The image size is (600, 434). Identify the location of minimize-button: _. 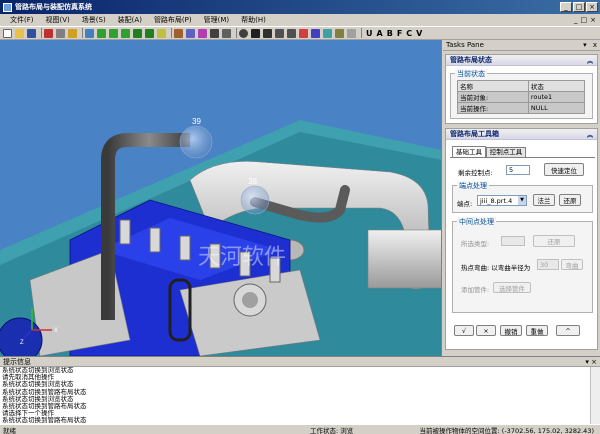
(566, 7).